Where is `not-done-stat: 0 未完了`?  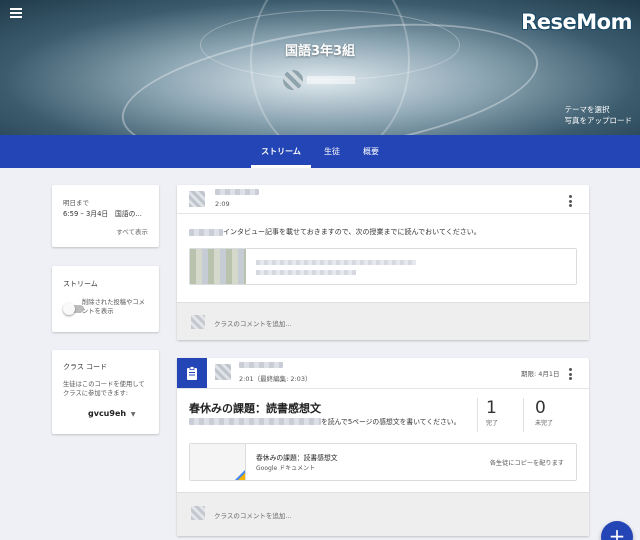
not-done-stat: 0 未完了 is located at coordinates (550, 412).